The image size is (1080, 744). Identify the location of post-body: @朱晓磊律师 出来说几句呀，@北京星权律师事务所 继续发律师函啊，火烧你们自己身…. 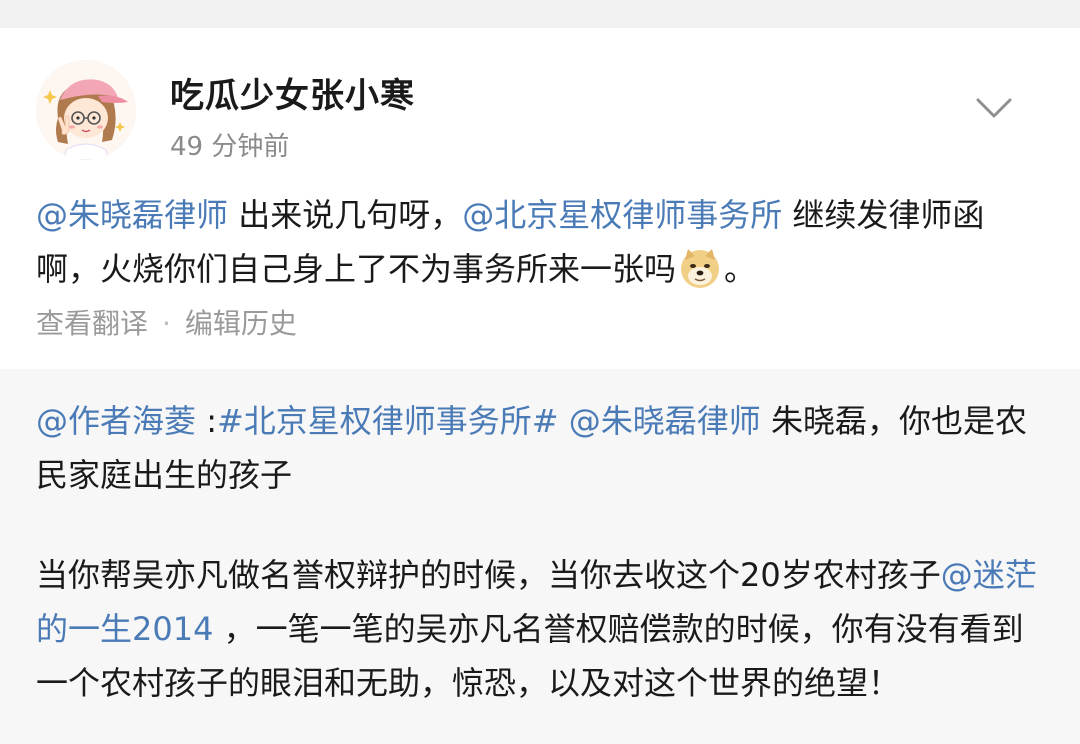
(541, 242).